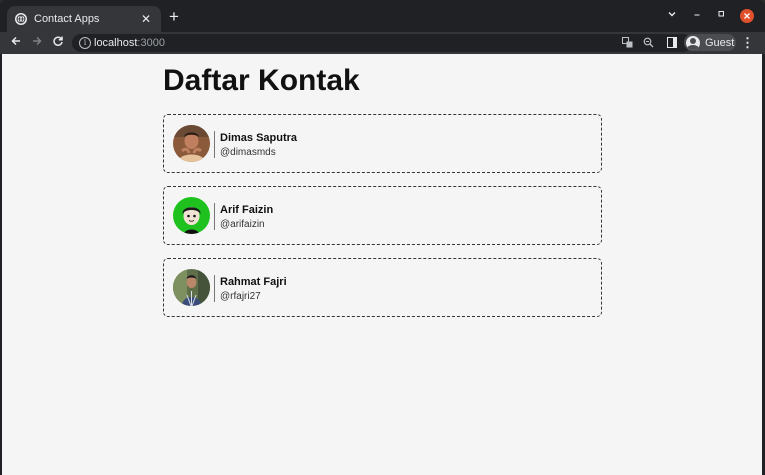  What do you see at coordinates (720, 42) in the screenshot?
I see `profile-name: Guest` at bounding box center [720, 42].